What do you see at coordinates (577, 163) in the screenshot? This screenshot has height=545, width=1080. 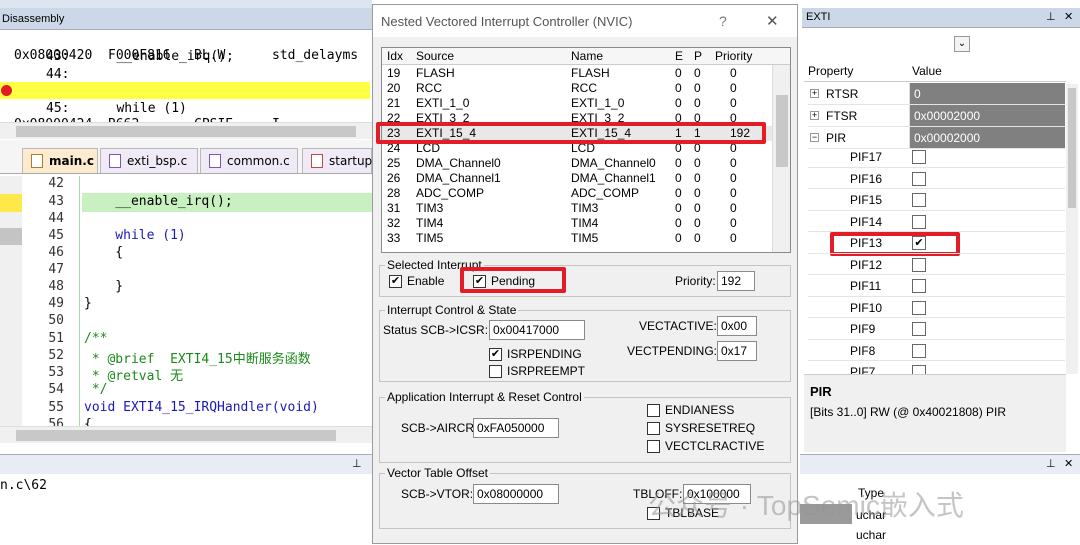 I see `table-row: 25 DMA_Channel0 DMA_Channel0 0 0 0` at bounding box center [577, 163].